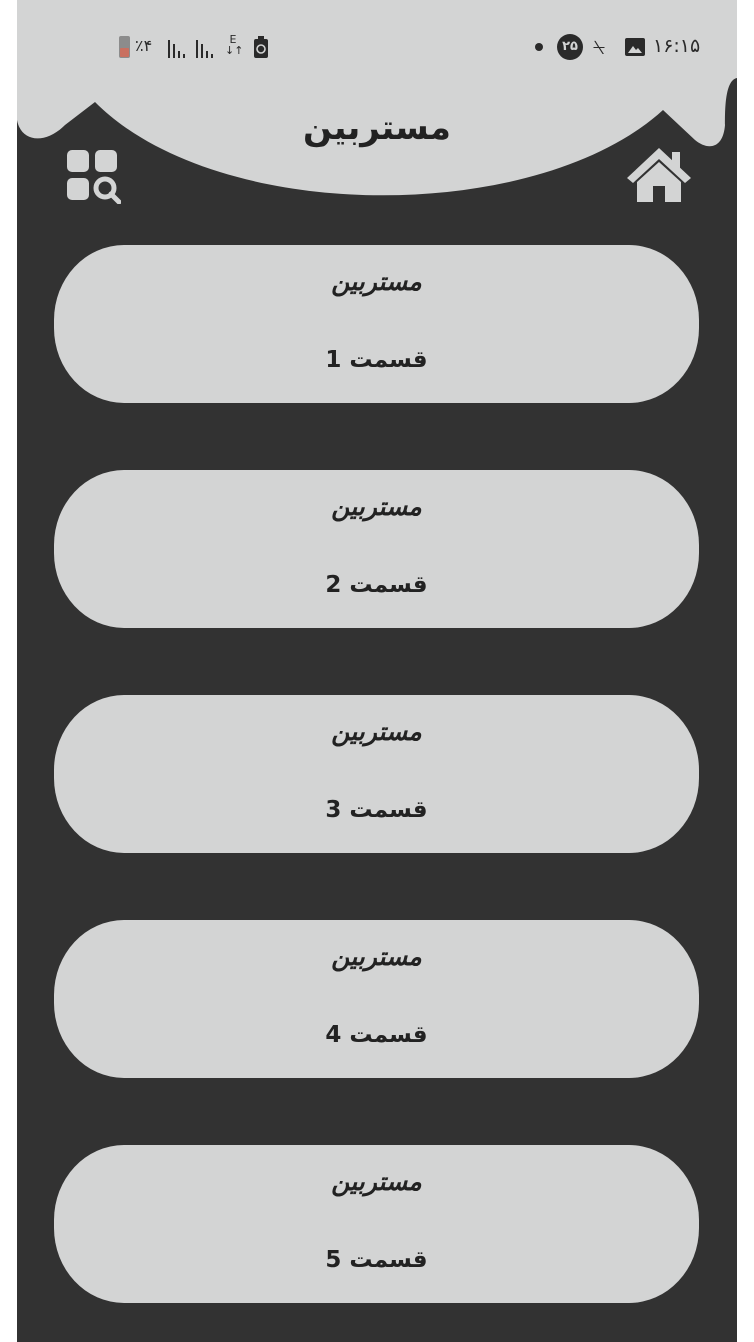 The width and height of the screenshot is (754, 1342). What do you see at coordinates (376, 810) in the screenshot?
I see `episode-label: قسمت 3` at bounding box center [376, 810].